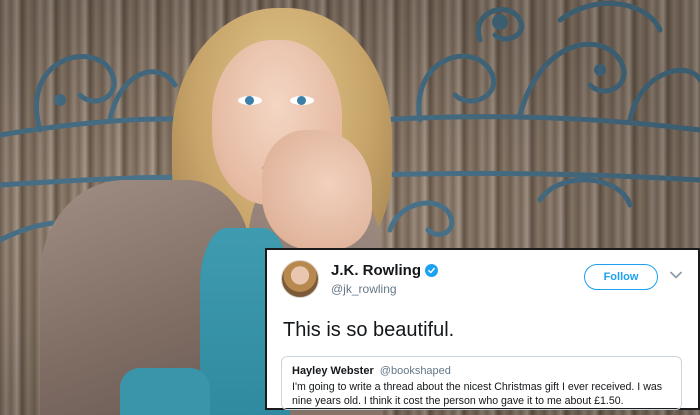 The height and width of the screenshot is (415, 700). What do you see at coordinates (302, 100) in the screenshot?
I see `right-eye` at bounding box center [302, 100].